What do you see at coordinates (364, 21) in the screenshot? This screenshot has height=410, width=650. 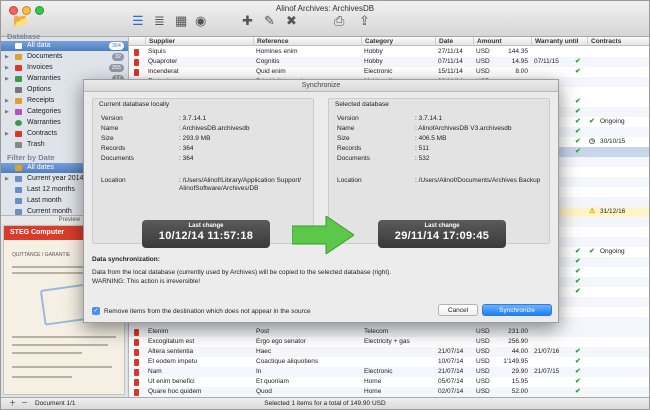 I see `share-icon: ⇪` at bounding box center [364, 21].